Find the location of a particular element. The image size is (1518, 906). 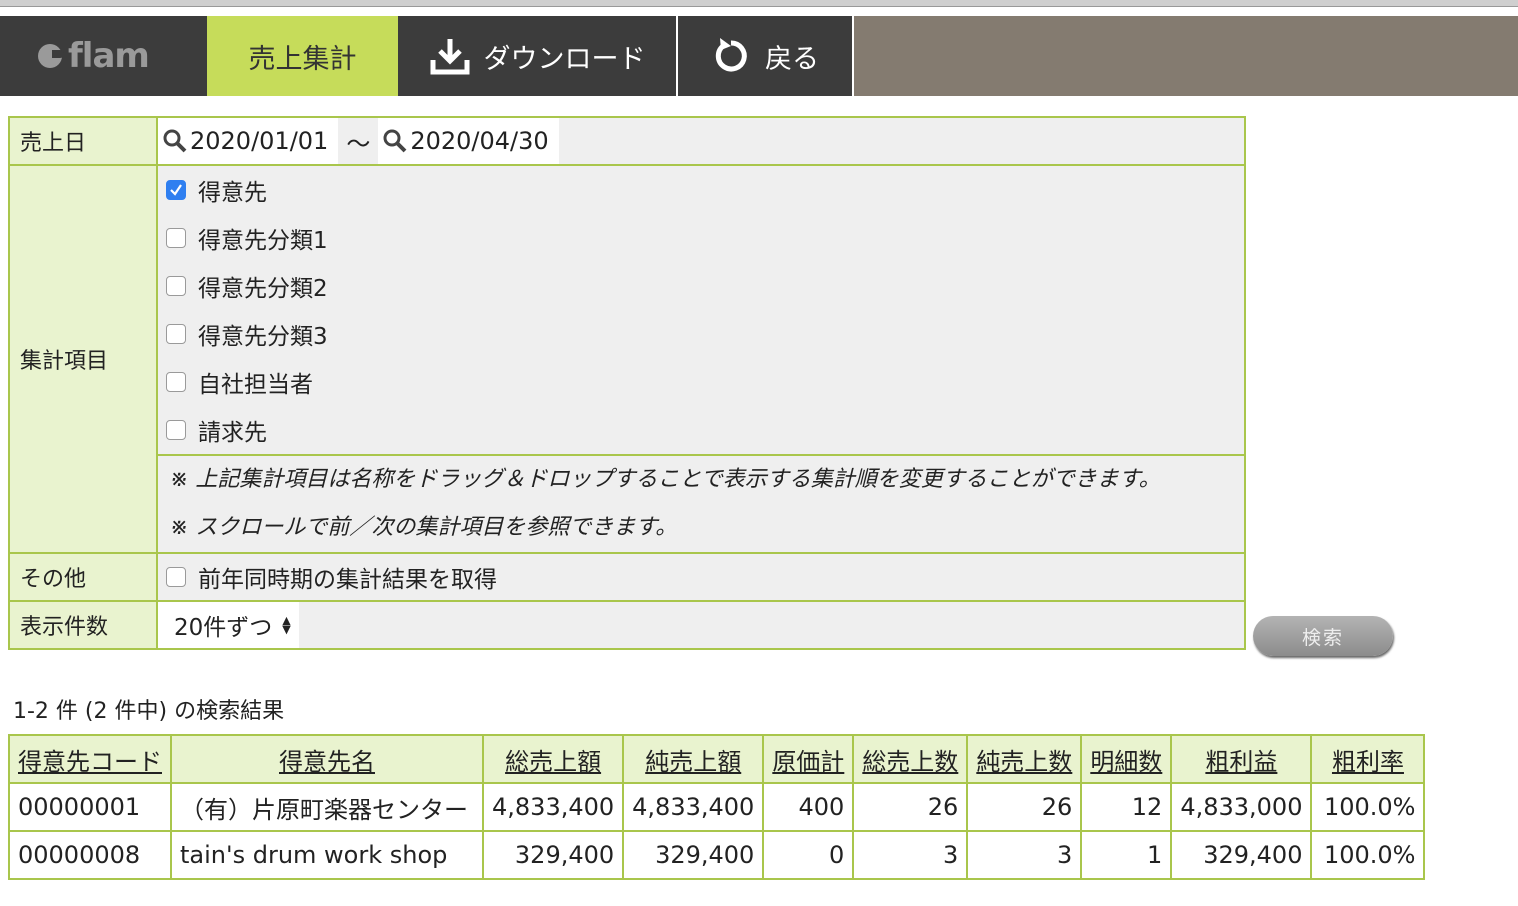

cell-customer-code: 00000008 is located at coordinates (90, 855).